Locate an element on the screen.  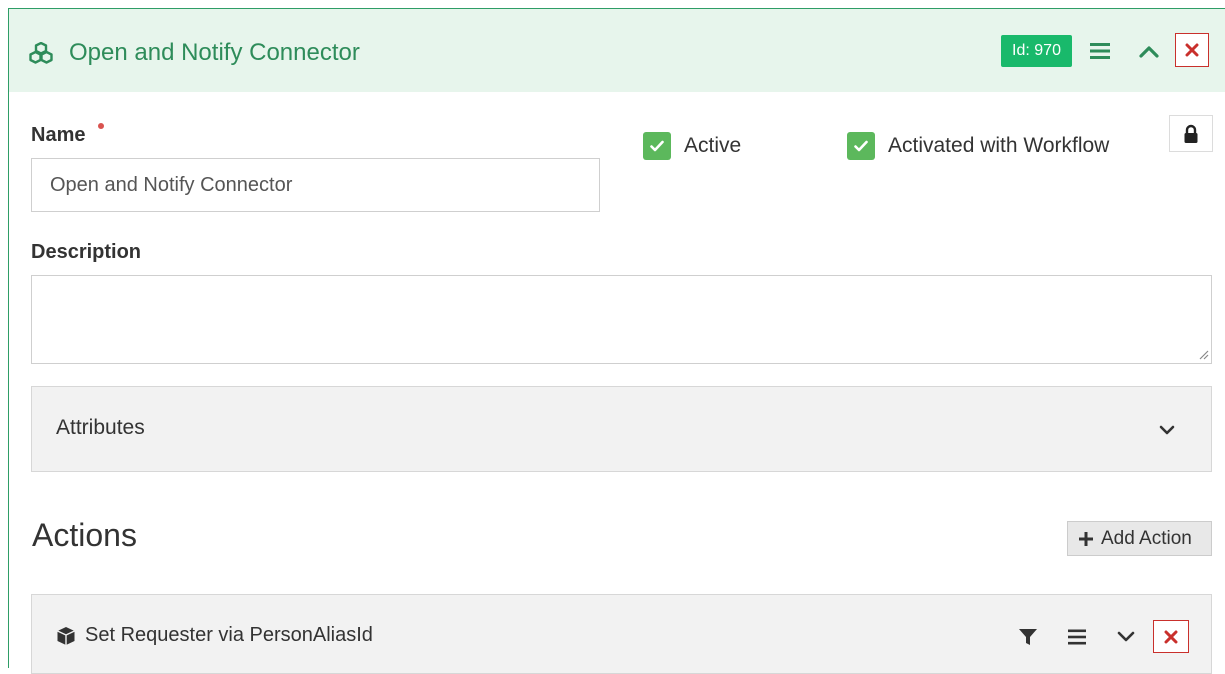
lock-icon is located at coordinates (1191, 133).